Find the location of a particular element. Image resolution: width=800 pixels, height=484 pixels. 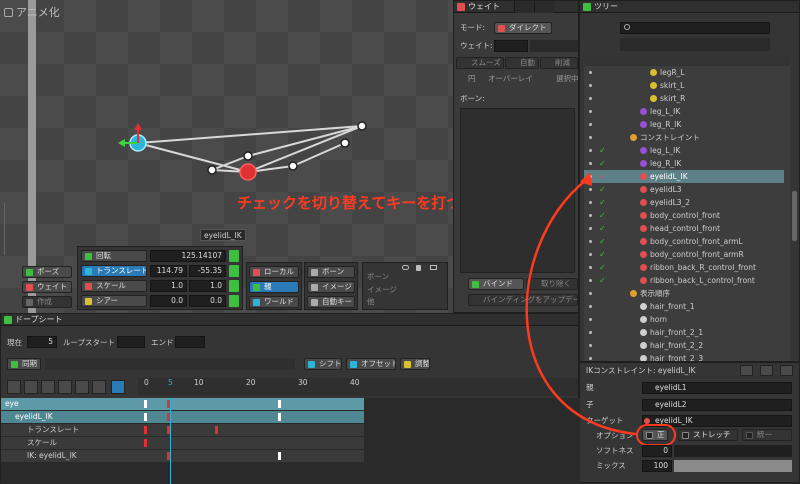

timeline-ruler: 0 10 20 30 40 5 is located at coordinates (358, 387).